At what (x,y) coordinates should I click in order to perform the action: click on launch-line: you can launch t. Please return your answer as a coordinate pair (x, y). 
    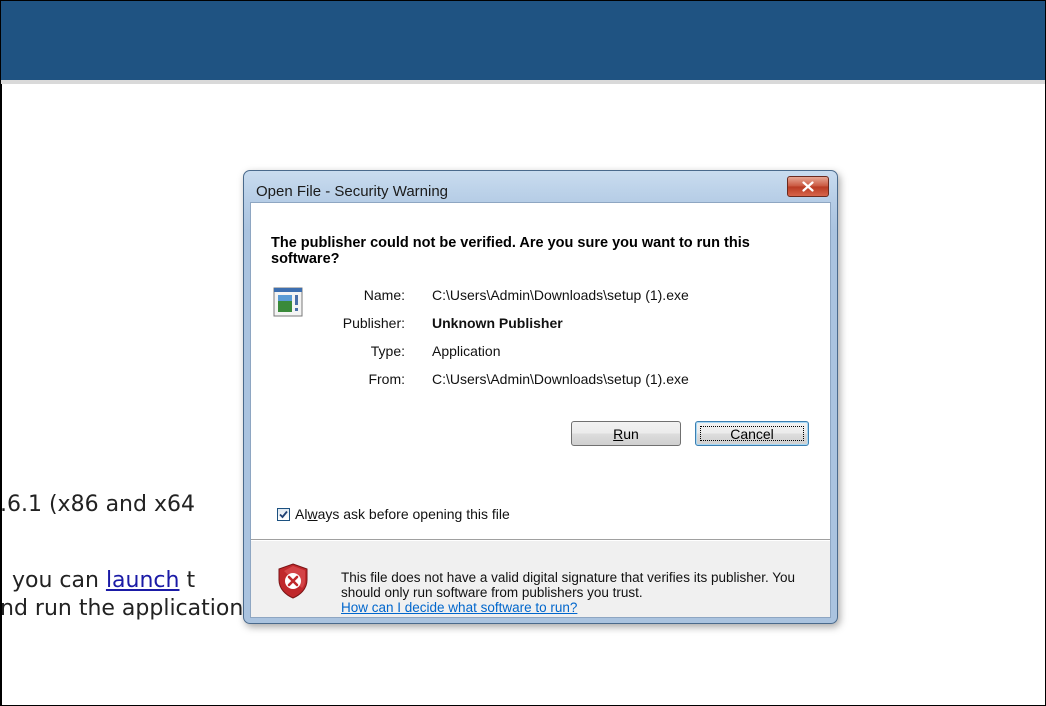
    Looking at the image, I should click on (103, 580).